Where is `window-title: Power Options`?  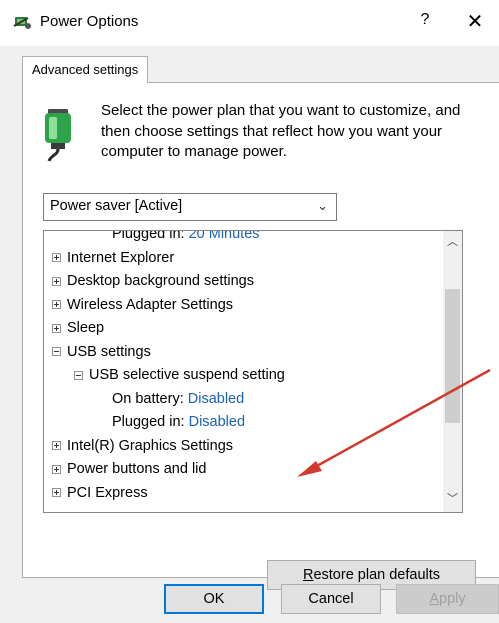
window-title: Power Options is located at coordinates (89, 21).